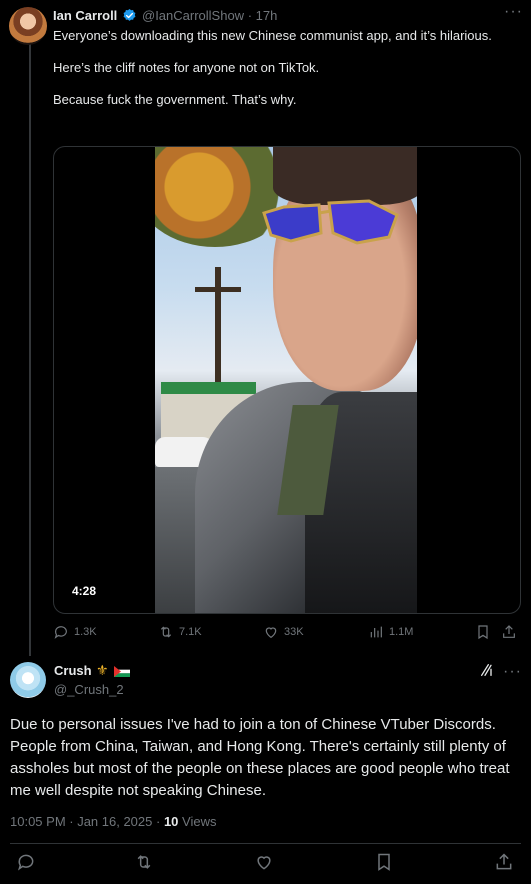 This screenshot has height=884, width=531. I want to click on author-handle-time: @IanCarrollShow · 17h, so click(209, 15).